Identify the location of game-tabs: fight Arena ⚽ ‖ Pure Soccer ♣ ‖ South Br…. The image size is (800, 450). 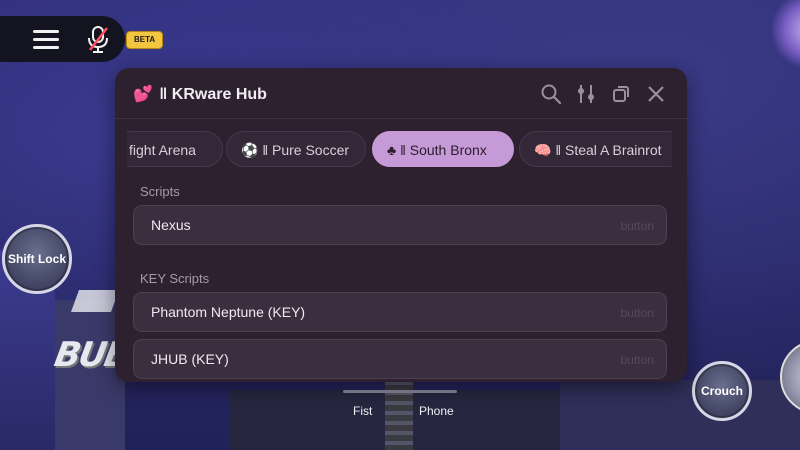
(399, 150).